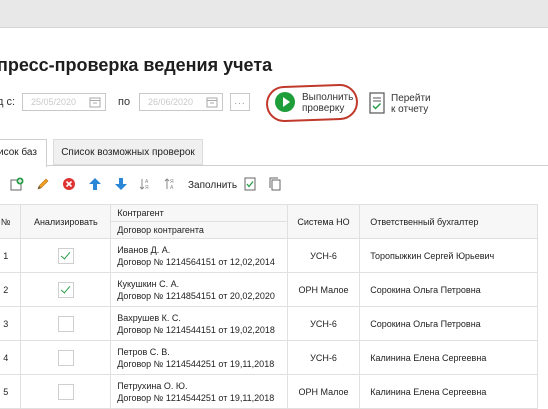  Describe the element at coordinates (212, 185) in the screenshot. I see `fill-button: Заполнить` at that location.